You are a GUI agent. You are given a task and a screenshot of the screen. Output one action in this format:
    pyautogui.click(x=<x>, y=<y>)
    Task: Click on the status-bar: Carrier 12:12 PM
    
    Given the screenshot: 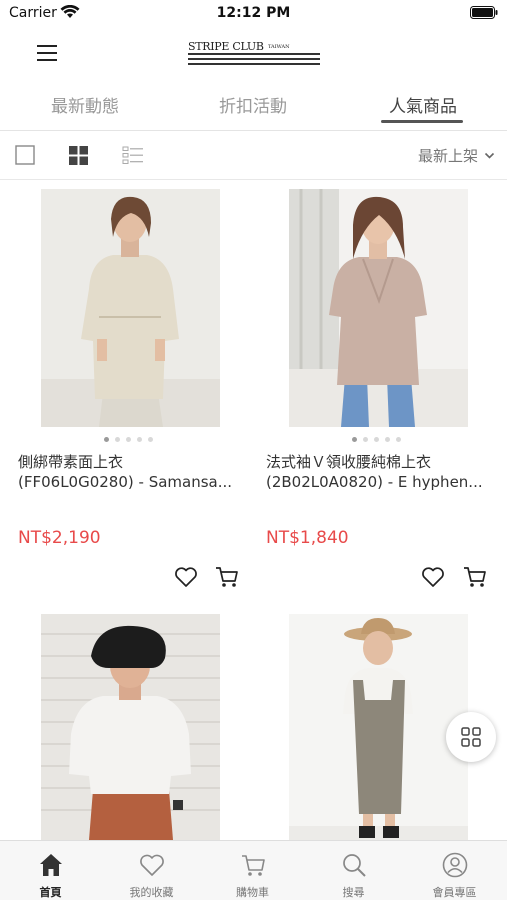 What is the action you would take?
    pyautogui.click(x=253, y=14)
    